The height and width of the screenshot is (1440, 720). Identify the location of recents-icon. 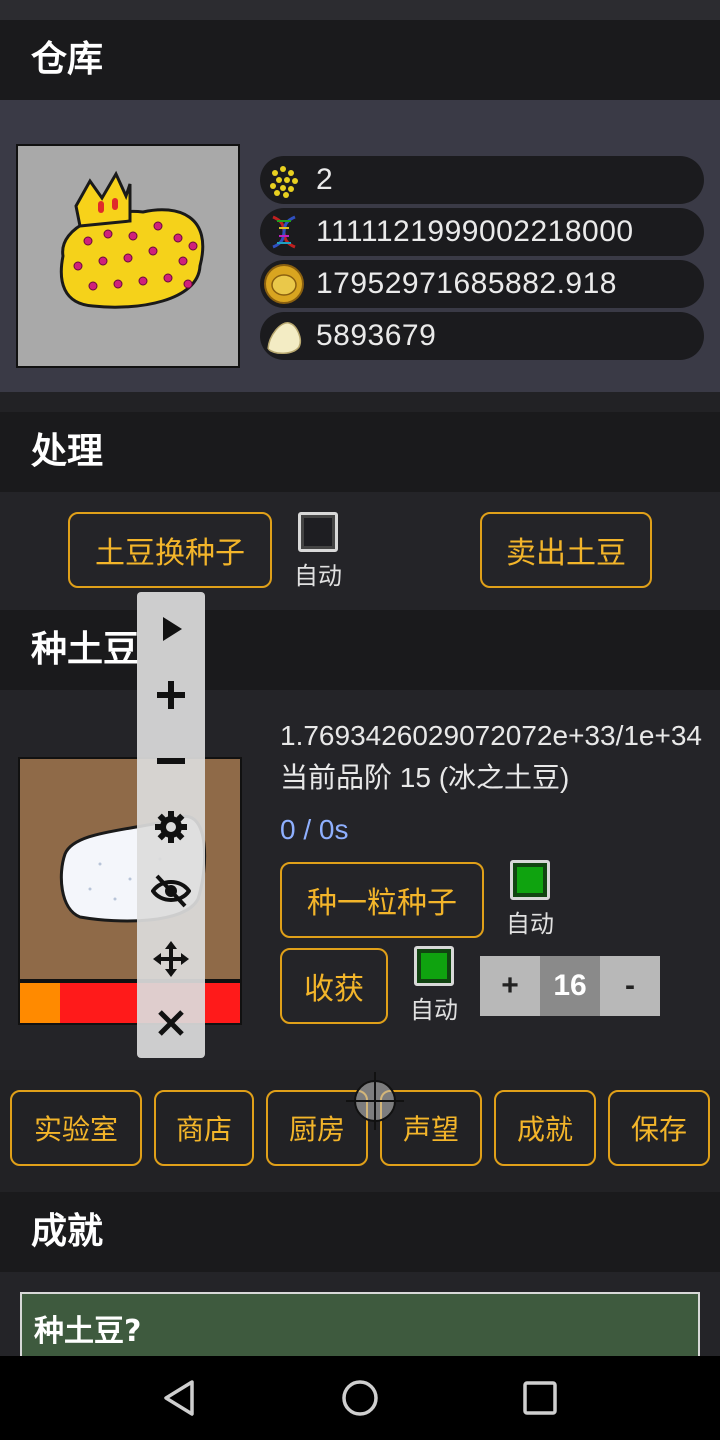
(540, 1398).